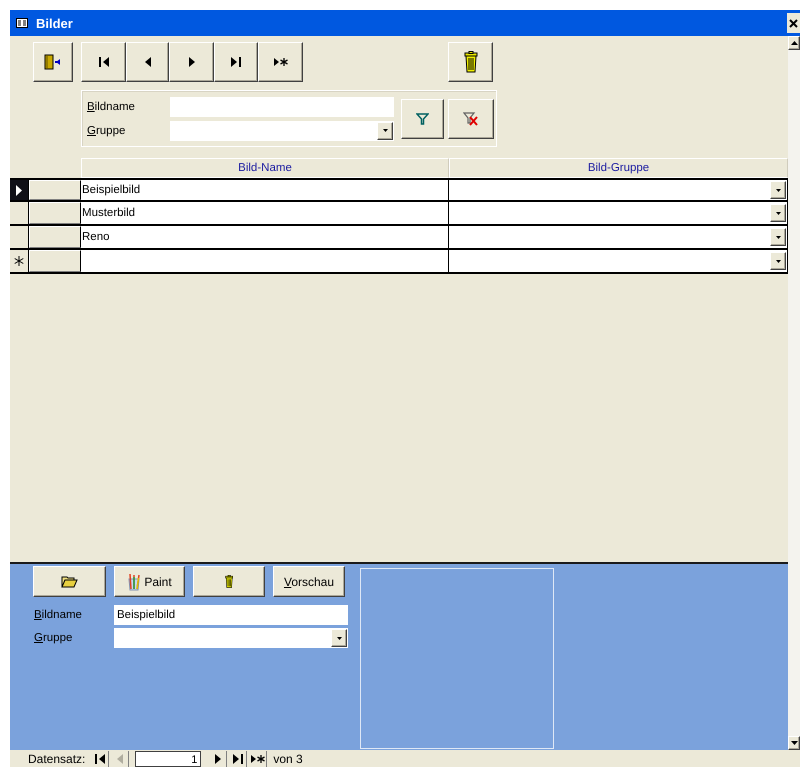  What do you see at coordinates (794, 393) in the screenshot?
I see `scrollbar` at bounding box center [794, 393].